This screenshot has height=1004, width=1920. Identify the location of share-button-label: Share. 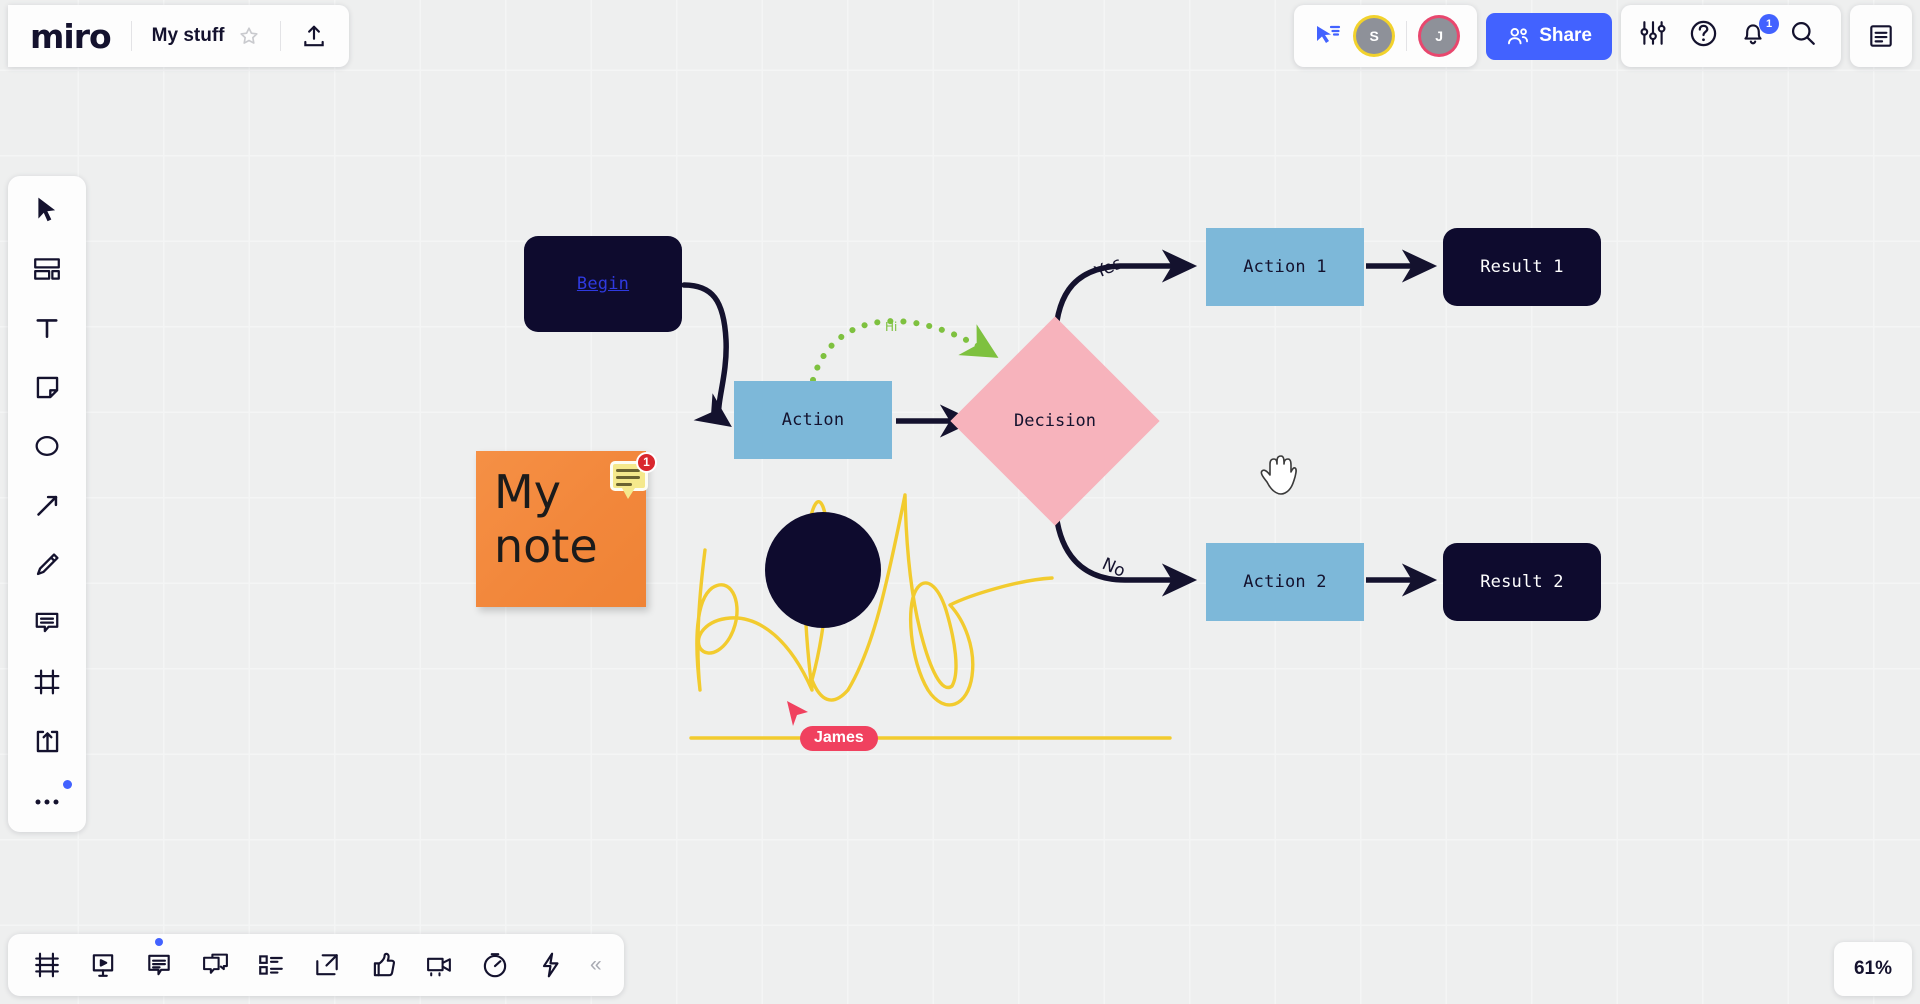
(1565, 35).